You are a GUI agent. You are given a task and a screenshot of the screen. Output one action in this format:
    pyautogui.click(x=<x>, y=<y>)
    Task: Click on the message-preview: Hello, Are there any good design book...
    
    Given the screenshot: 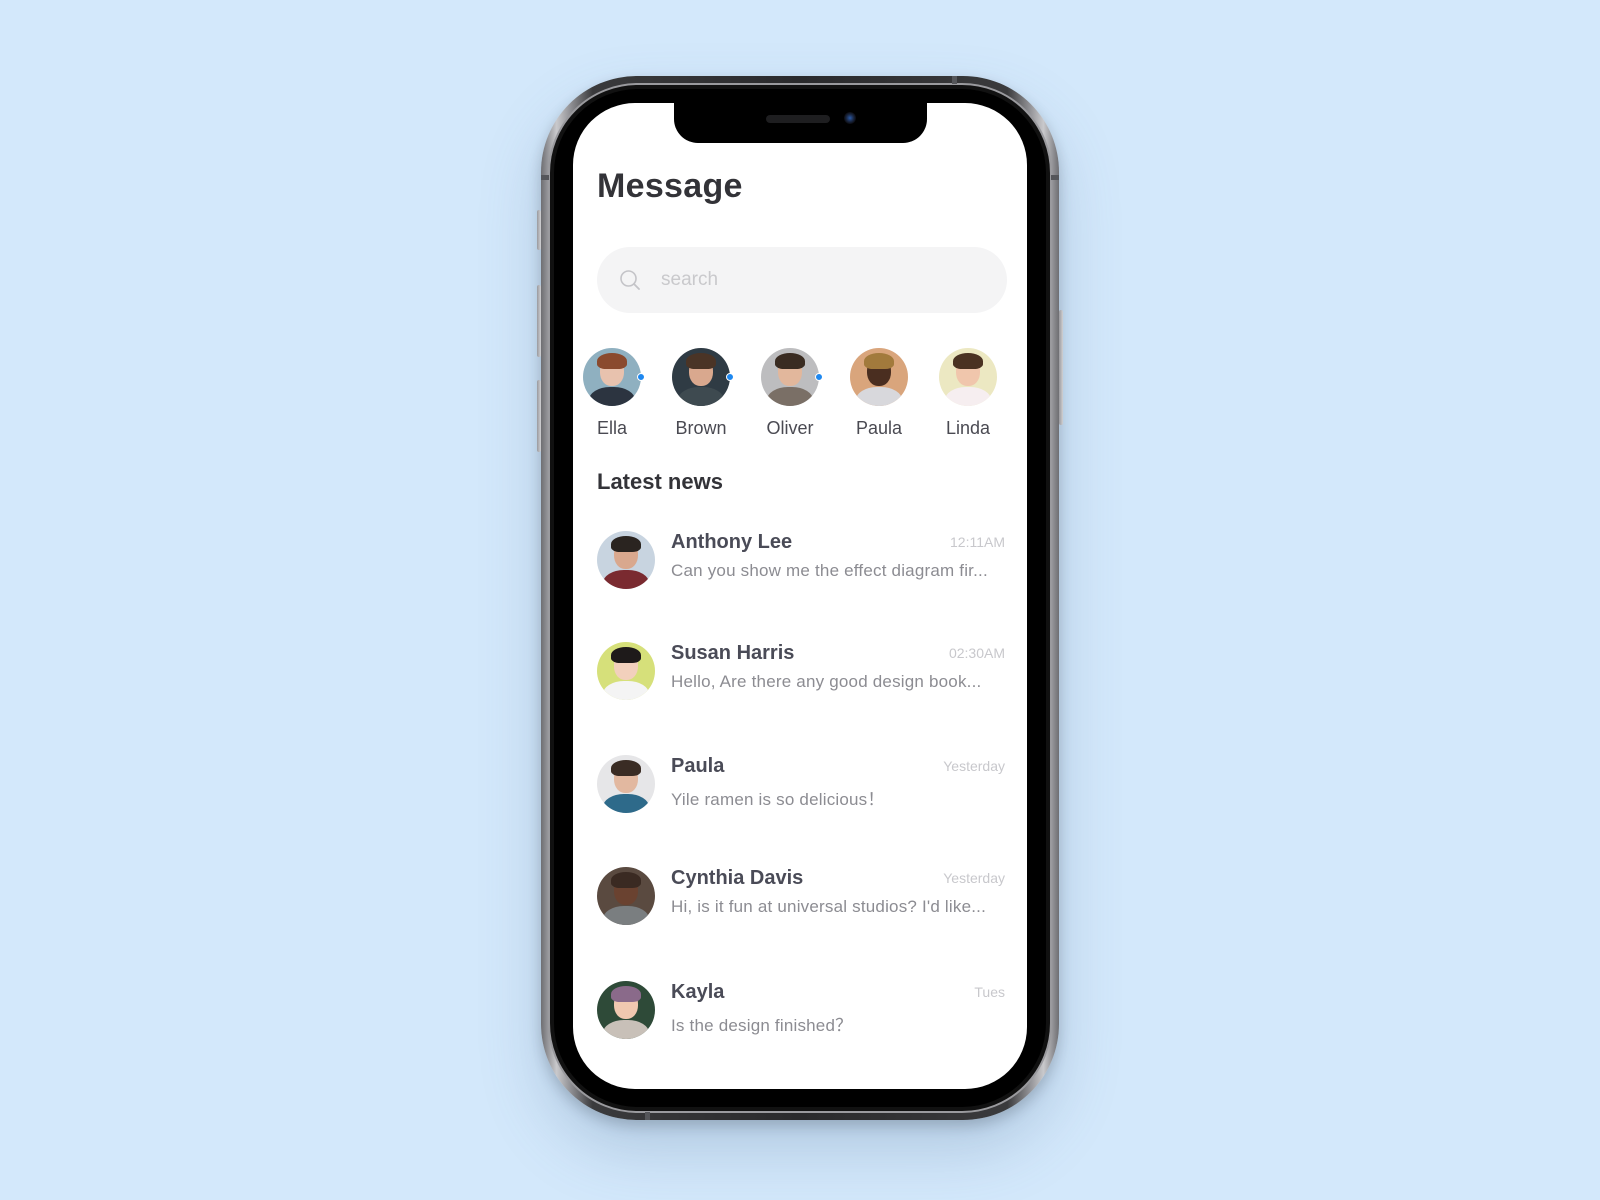 What is the action you would take?
    pyautogui.click(x=826, y=681)
    